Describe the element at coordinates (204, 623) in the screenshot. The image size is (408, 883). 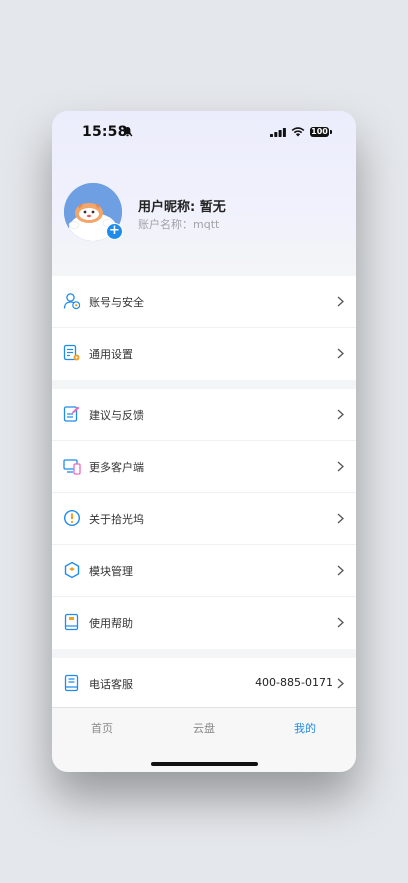
I see `menu-item-help: 使用帮助` at that location.